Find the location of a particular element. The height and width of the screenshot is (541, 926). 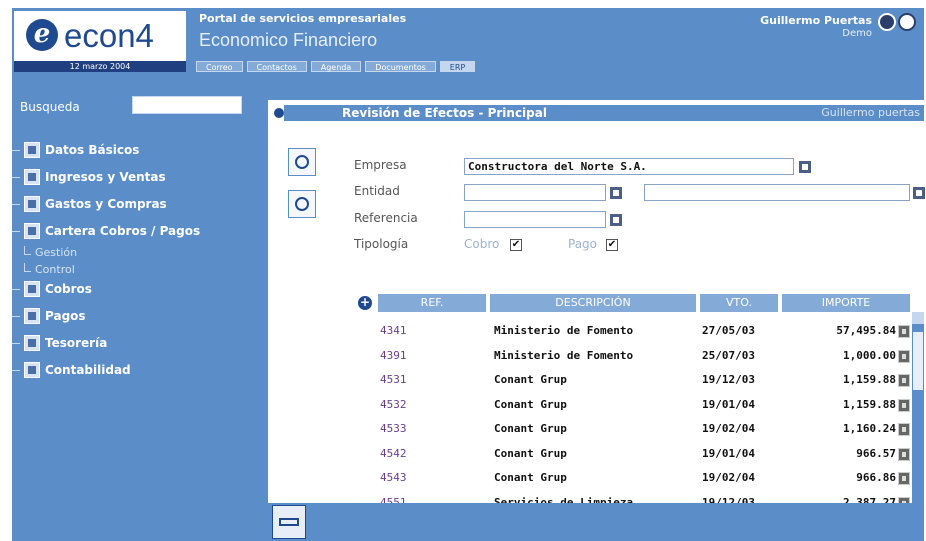

pago-checkbox: ✔ is located at coordinates (612, 245).